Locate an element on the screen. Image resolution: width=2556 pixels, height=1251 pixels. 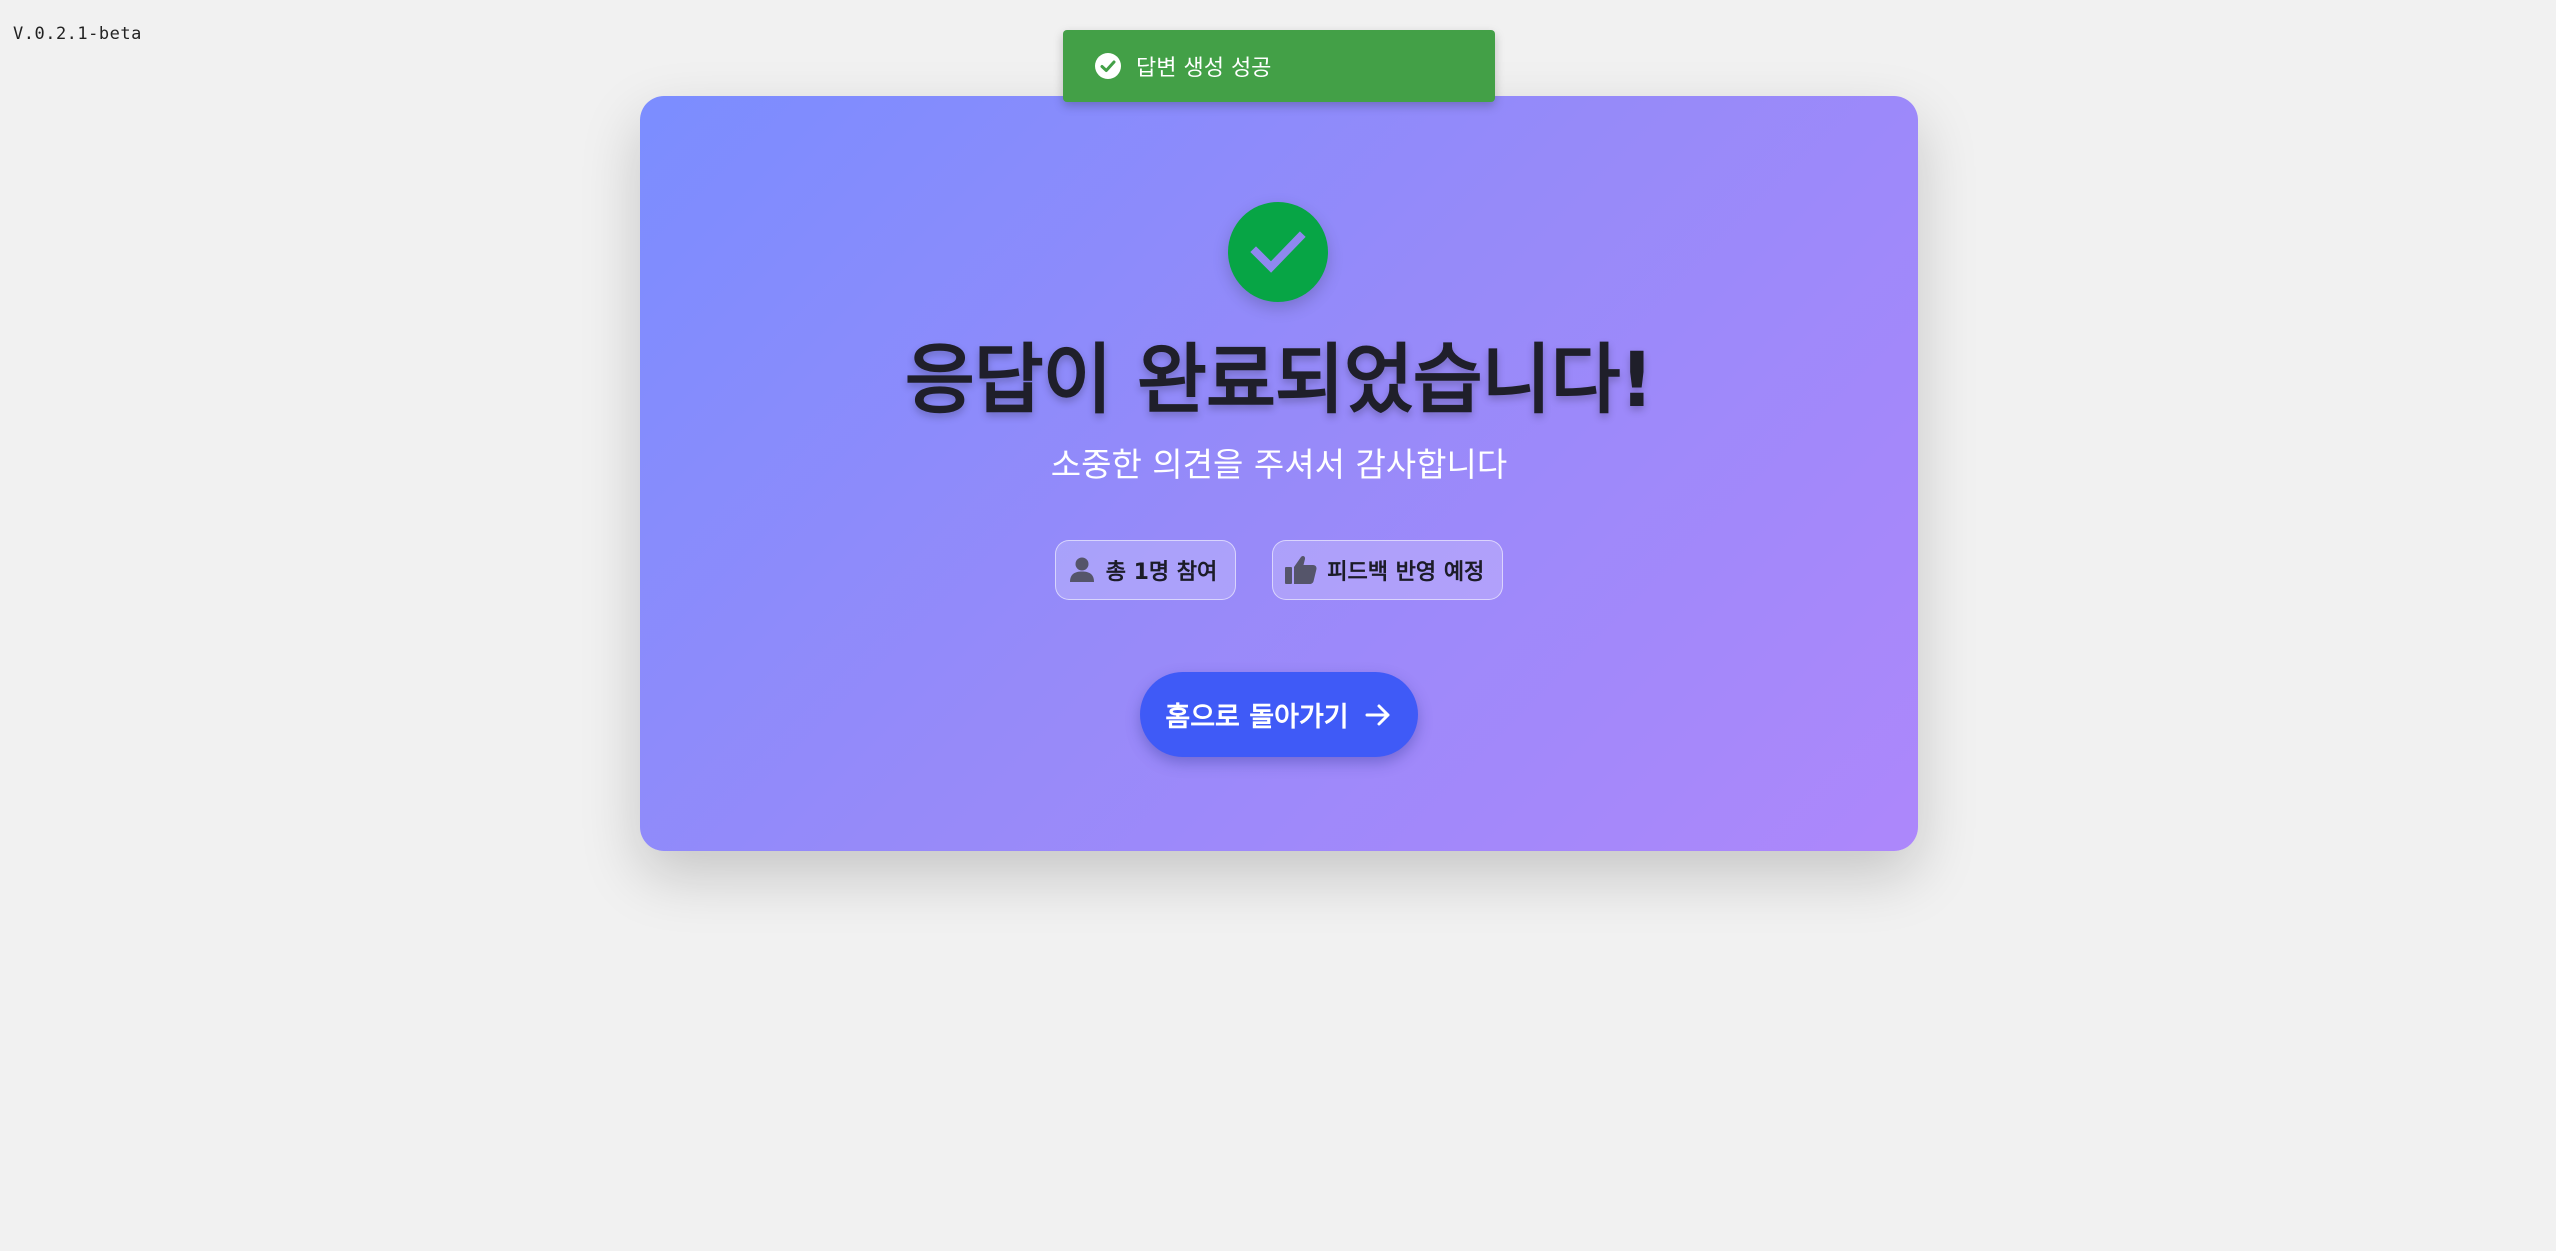
person-icon is located at coordinates (1082, 570).